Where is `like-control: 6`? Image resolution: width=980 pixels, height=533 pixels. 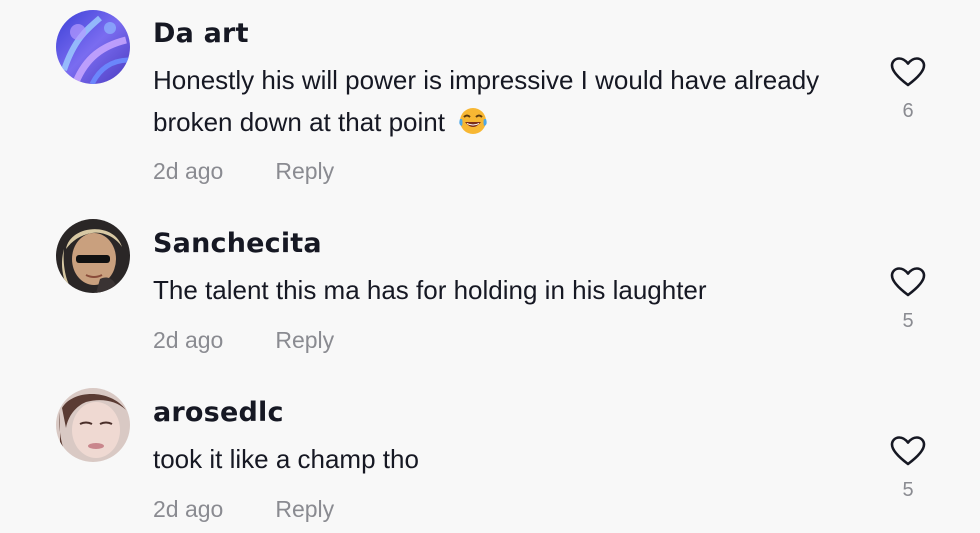
like-control: 6 is located at coordinates (908, 89).